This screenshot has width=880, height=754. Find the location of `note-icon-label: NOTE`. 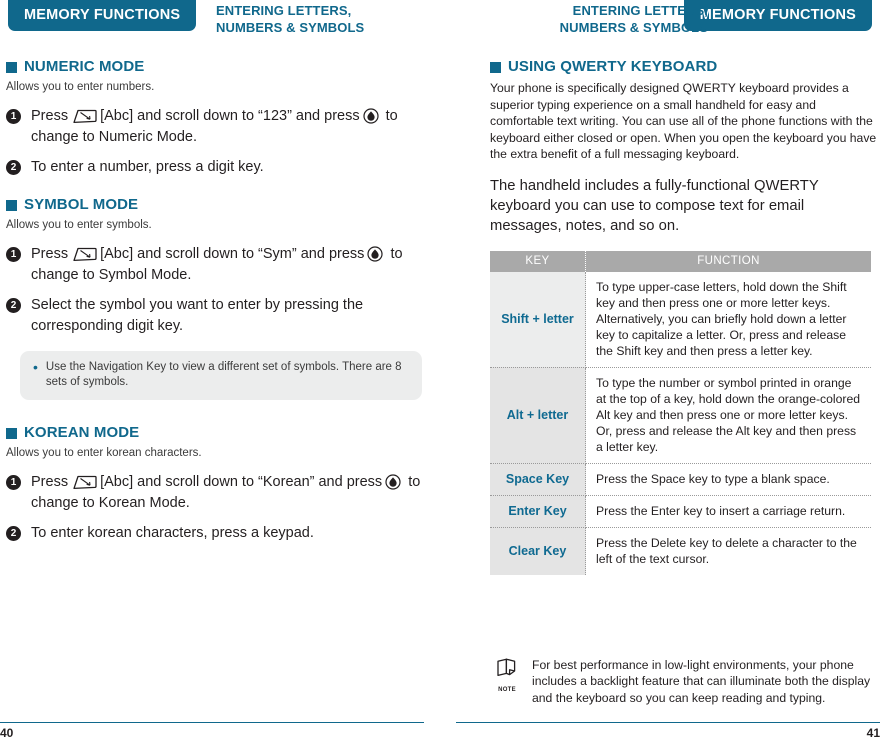

note-icon-label: NOTE is located at coordinates (507, 690).